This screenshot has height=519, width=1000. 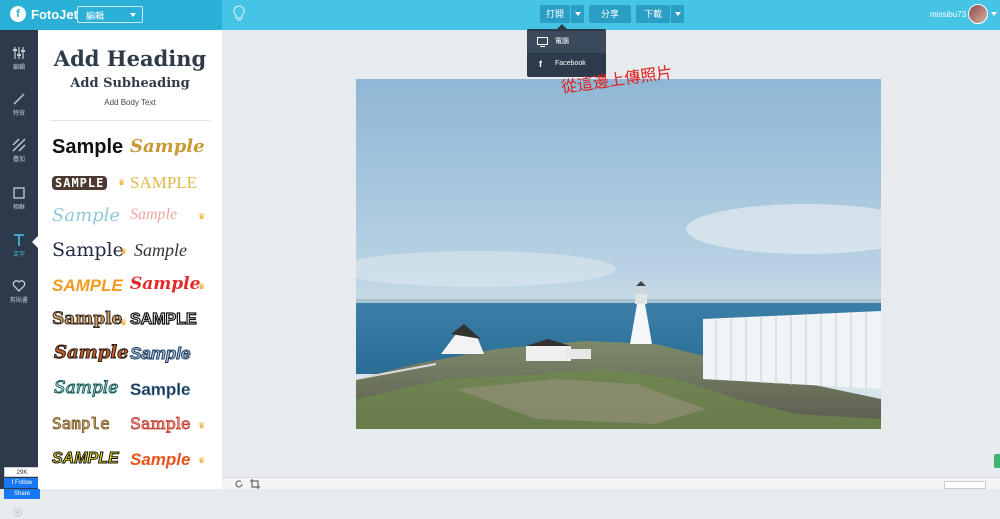 What do you see at coordinates (130, 58) in the screenshot?
I see `add-heading-button: Add Heading` at bounding box center [130, 58].